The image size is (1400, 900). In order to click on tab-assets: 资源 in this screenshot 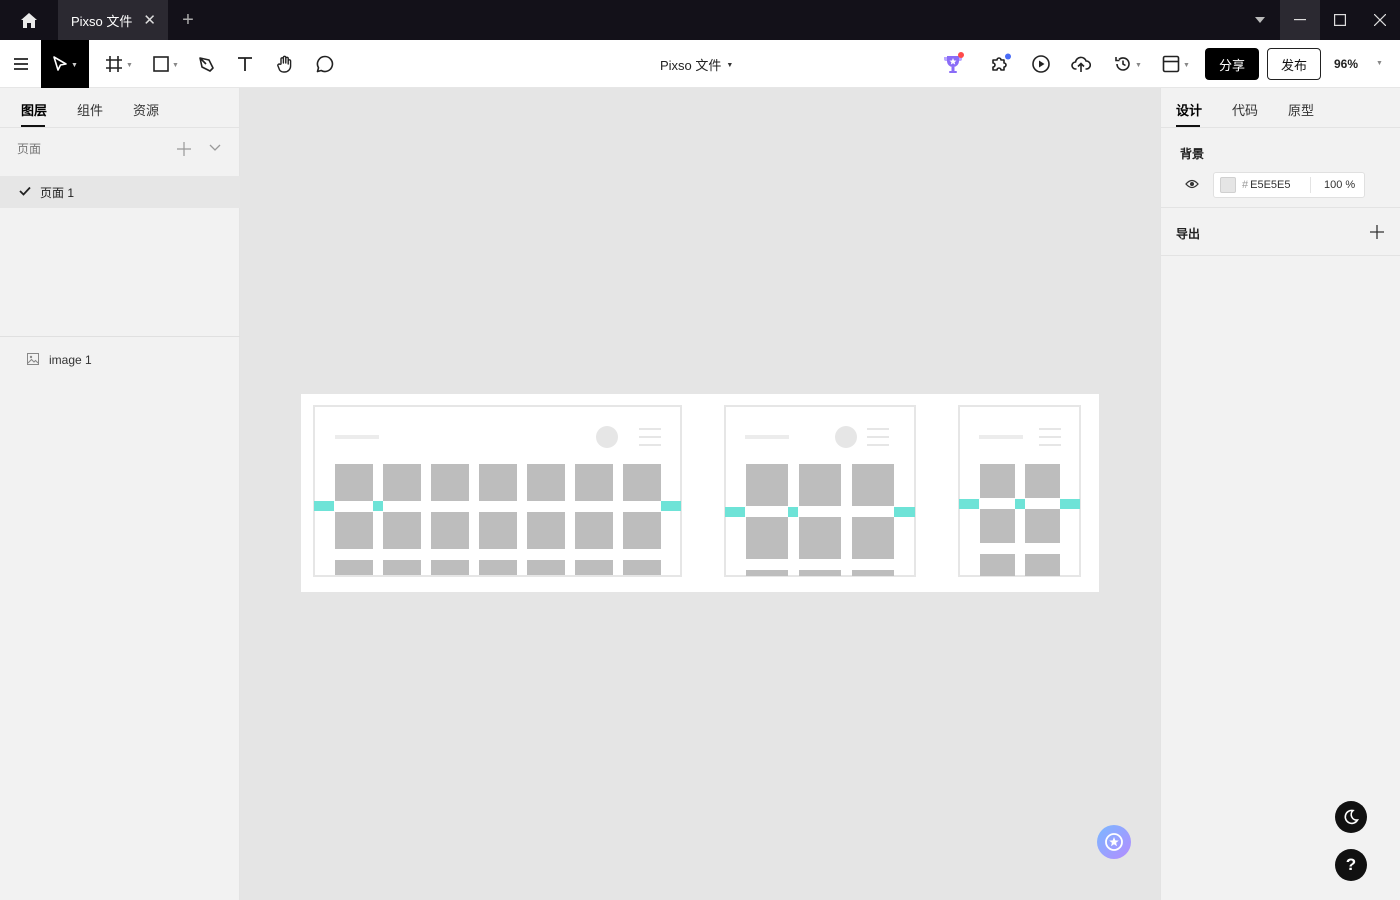, I will do `click(146, 109)`.